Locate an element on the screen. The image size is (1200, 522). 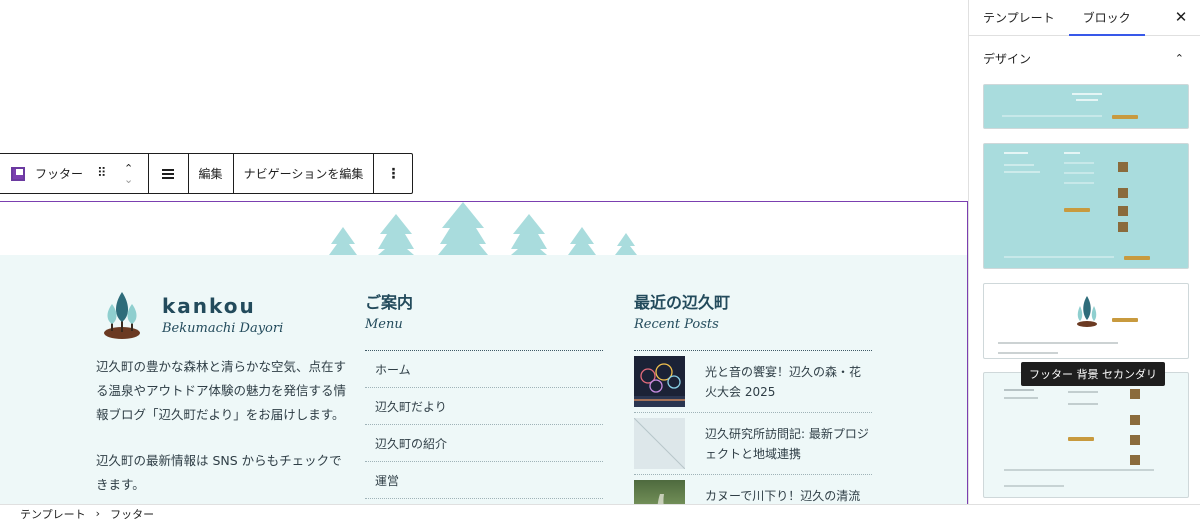
move-down-icon: ⌄ is located at coordinates (128, 179).